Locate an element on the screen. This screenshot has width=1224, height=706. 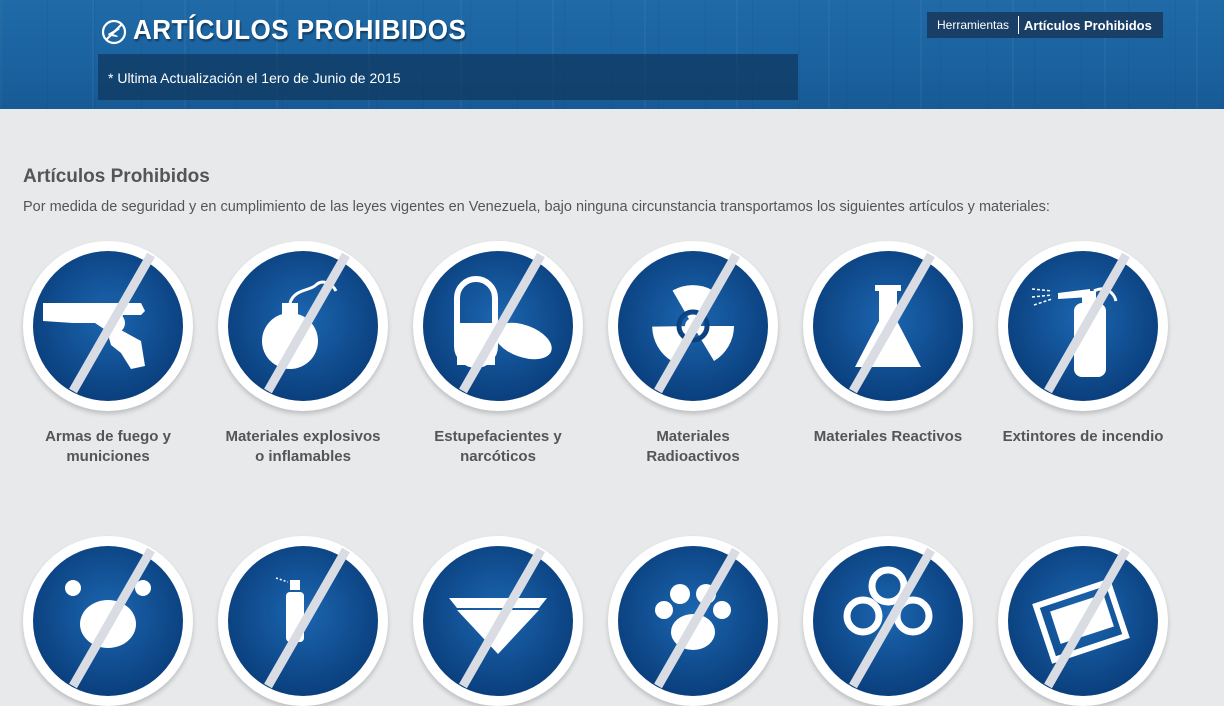
prohibited-flask-icon is located at coordinates (888, 326).